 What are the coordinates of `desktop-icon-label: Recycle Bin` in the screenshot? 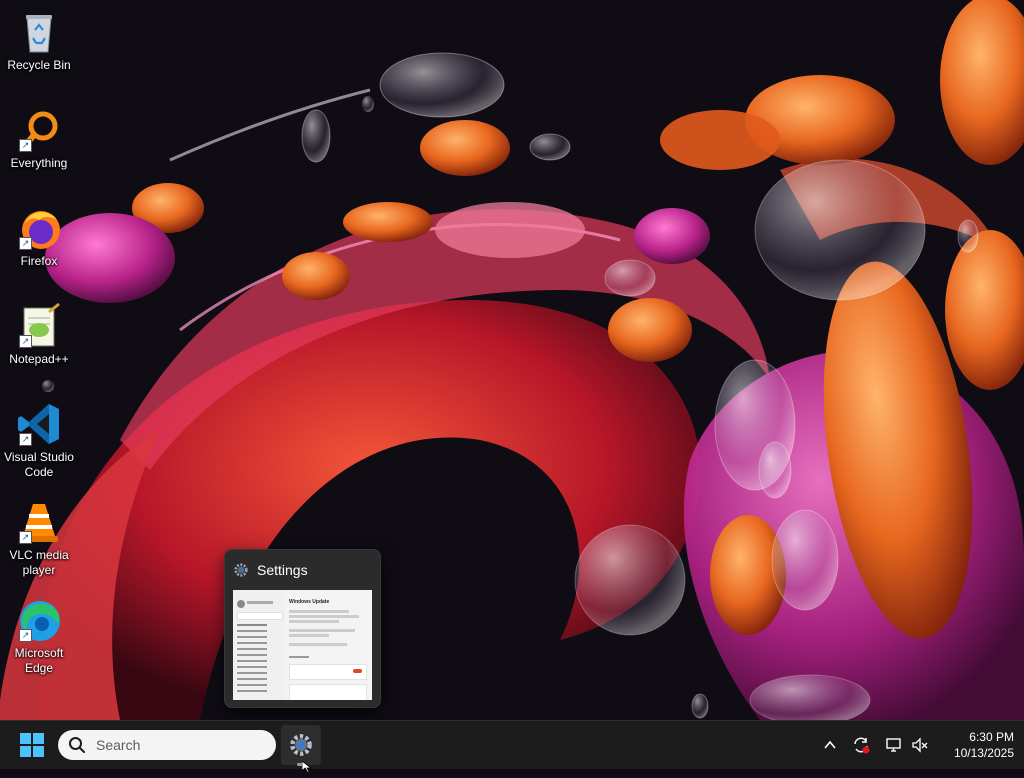 It's located at (39, 65).